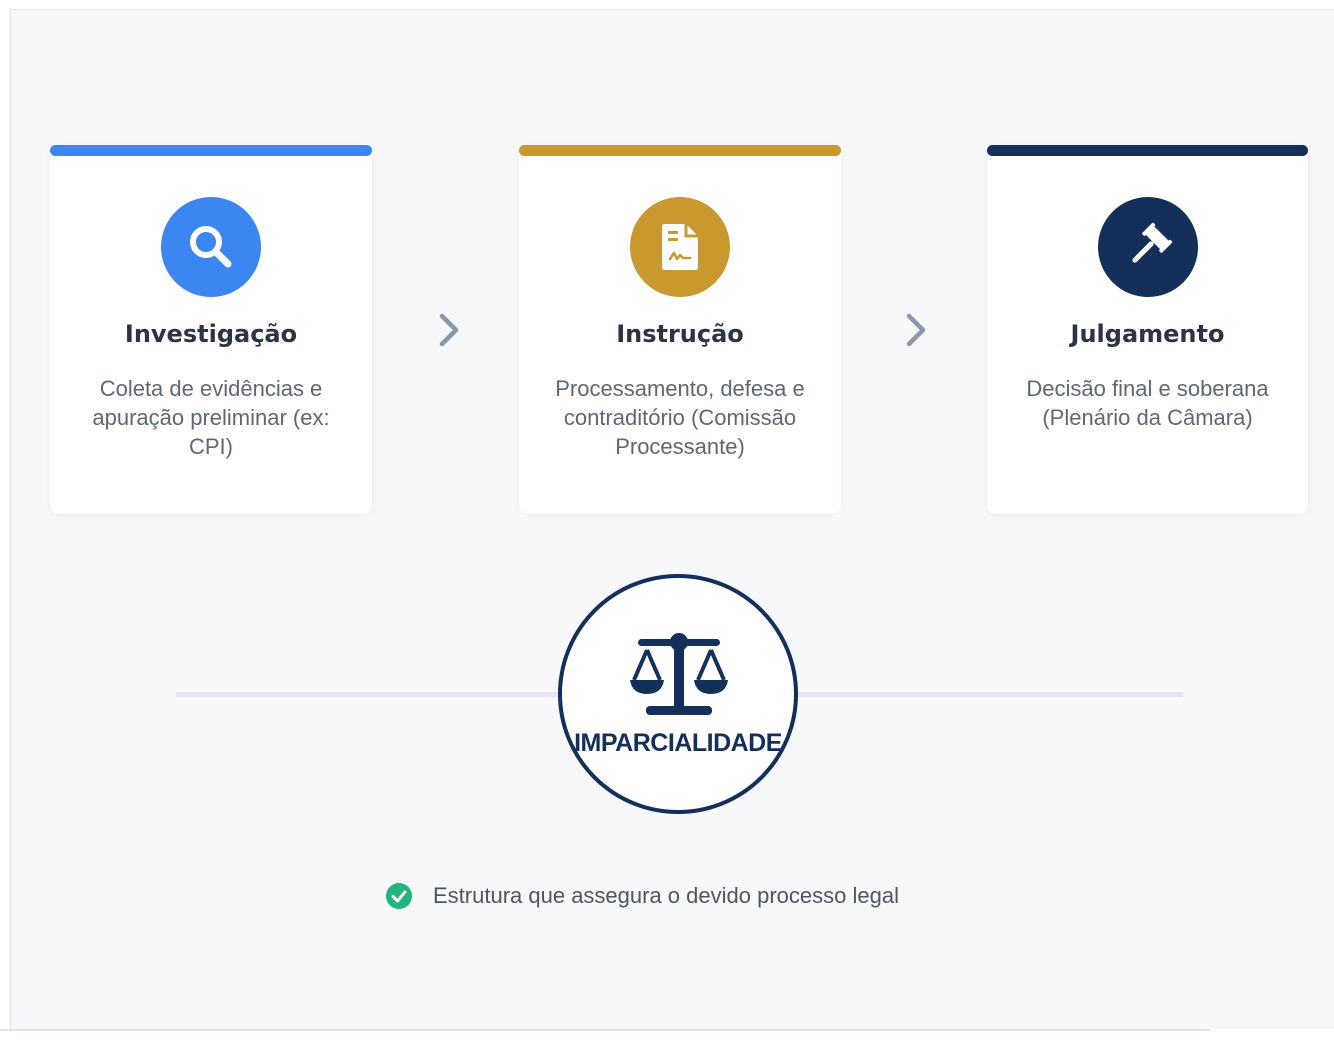 Image resolution: width=1334 pixels, height=1041 pixels. What do you see at coordinates (680, 334) in the screenshot?
I see `stage-title: Instrução` at bounding box center [680, 334].